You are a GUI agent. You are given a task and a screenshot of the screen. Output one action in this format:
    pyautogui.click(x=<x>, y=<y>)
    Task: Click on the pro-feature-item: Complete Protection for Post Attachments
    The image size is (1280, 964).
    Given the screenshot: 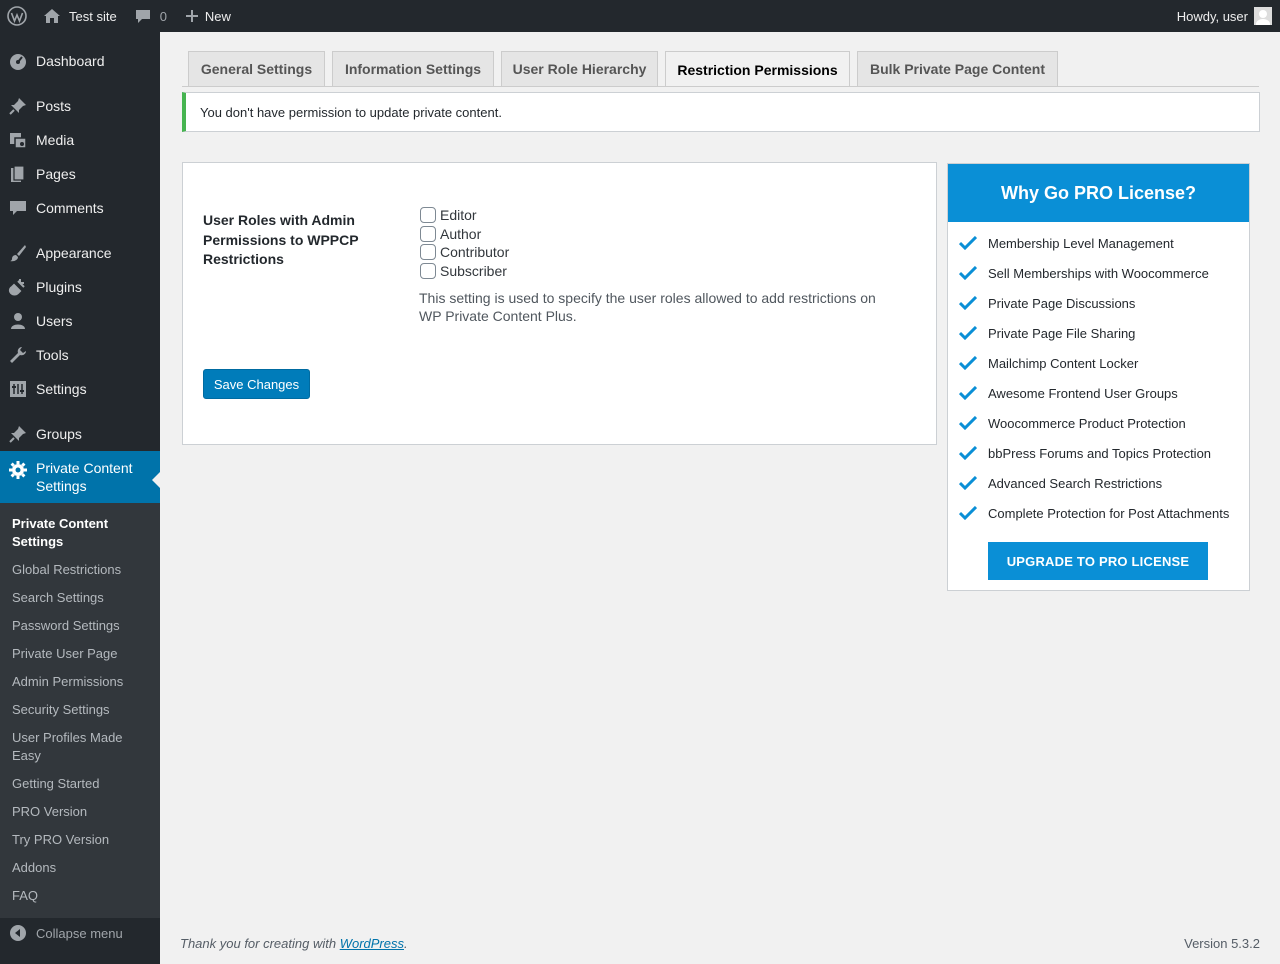 What is the action you would take?
    pyautogui.click(x=1098, y=513)
    